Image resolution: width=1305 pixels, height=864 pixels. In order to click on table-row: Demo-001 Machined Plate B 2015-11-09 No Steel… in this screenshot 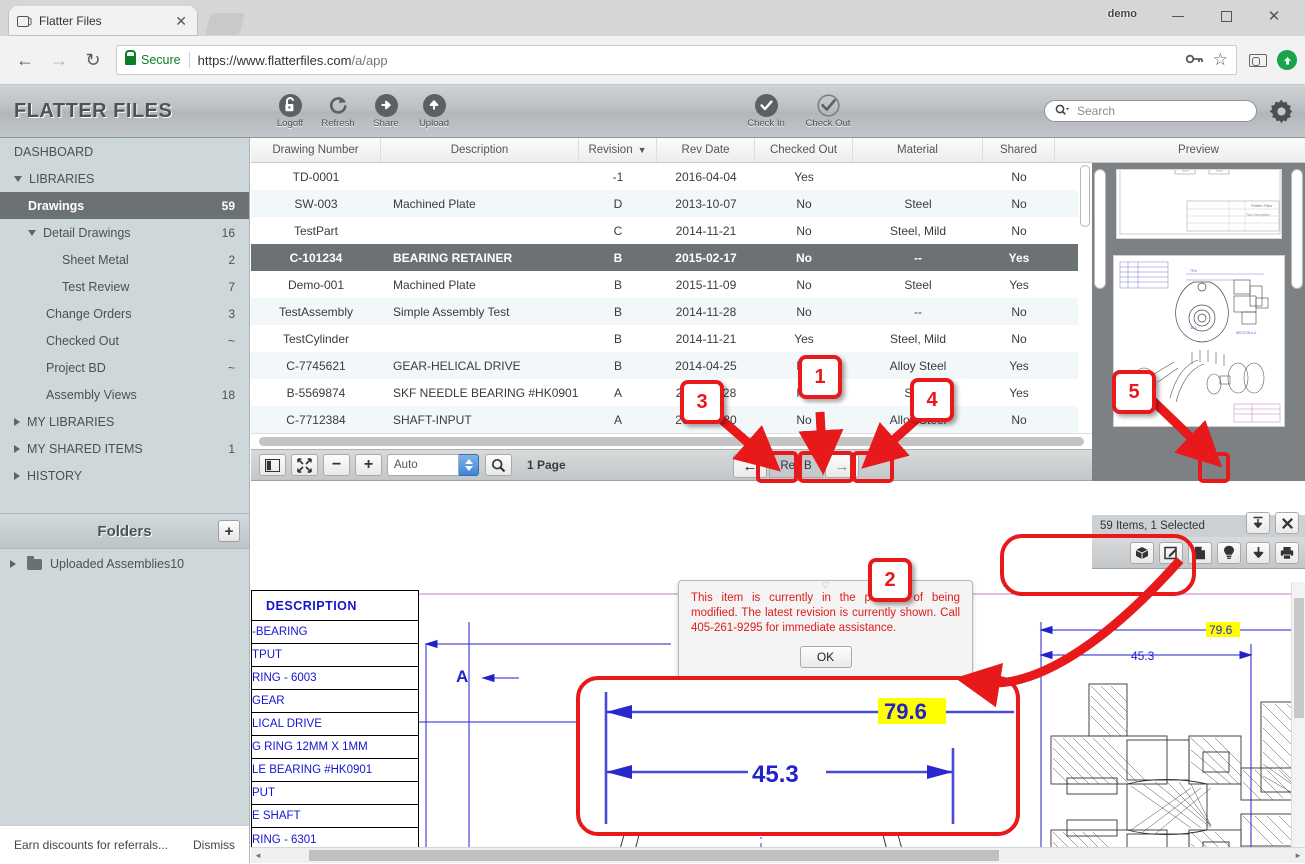, I will do `click(671, 284)`.